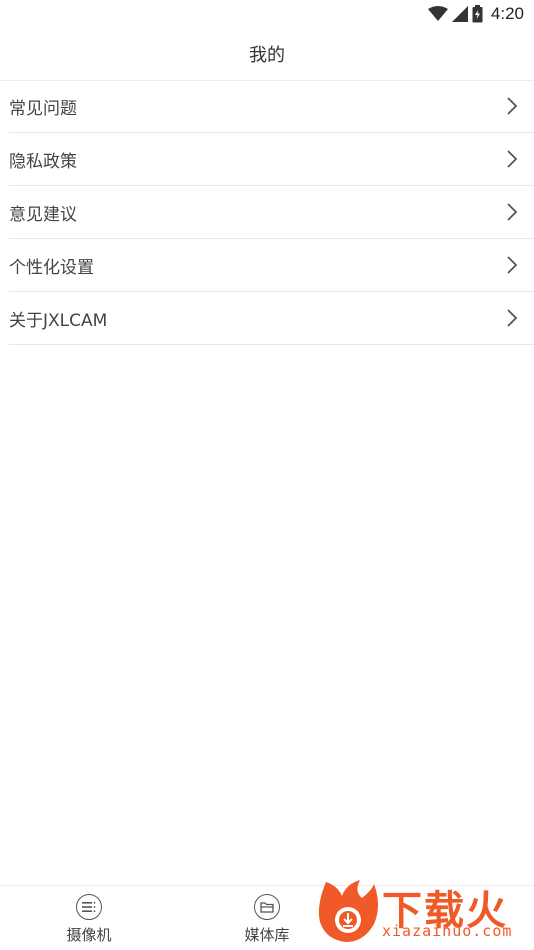 The height and width of the screenshot is (950, 534). I want to click on status-time: 4:20, so click(507, 13).